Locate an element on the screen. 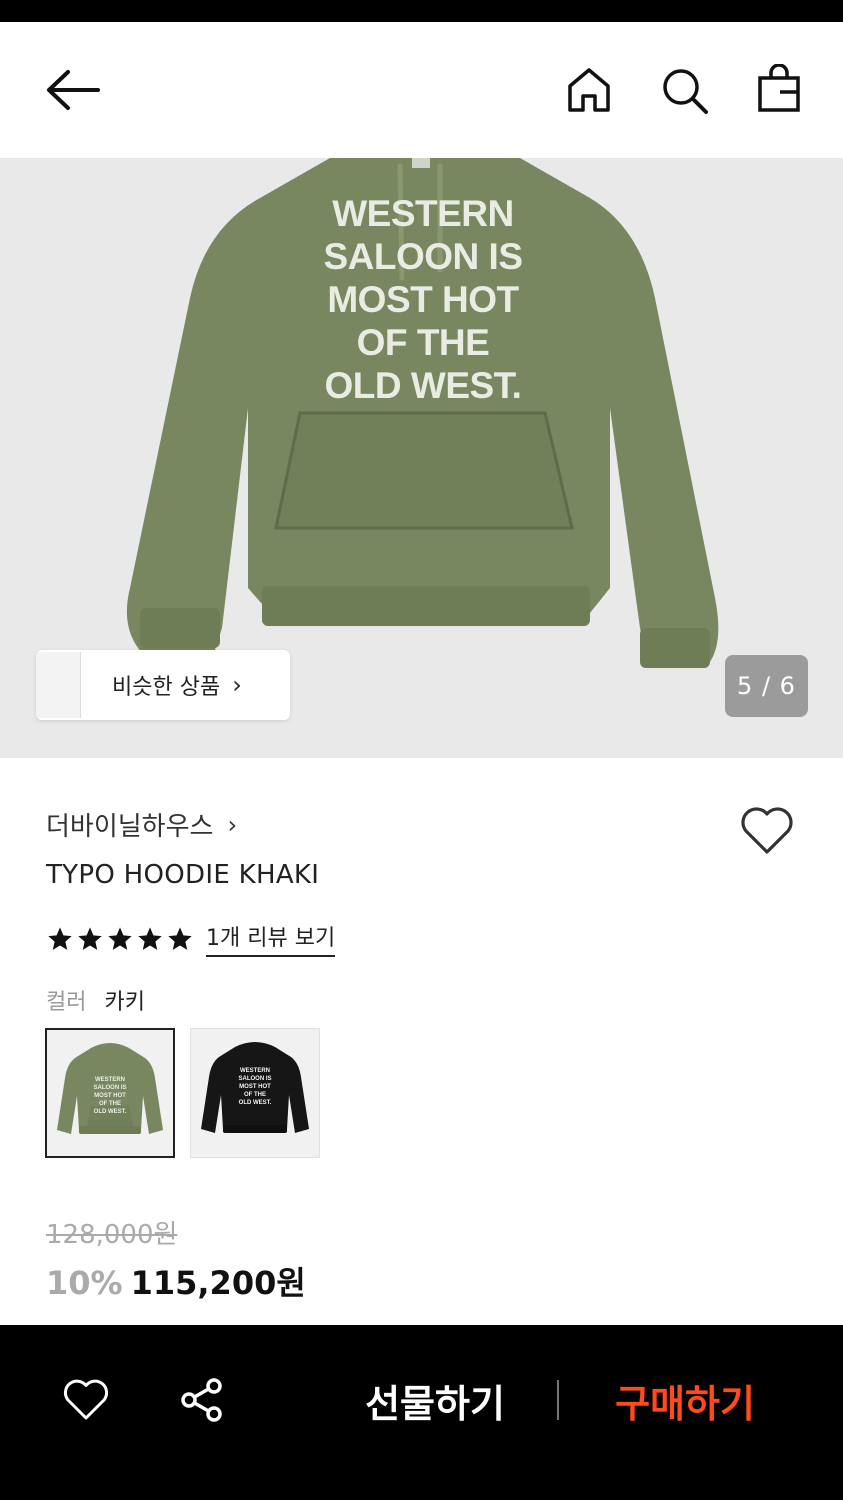 This screenshot has height=1500, width=843. price-row: 10% 115,200원 is located at coordinates (176, 1281).